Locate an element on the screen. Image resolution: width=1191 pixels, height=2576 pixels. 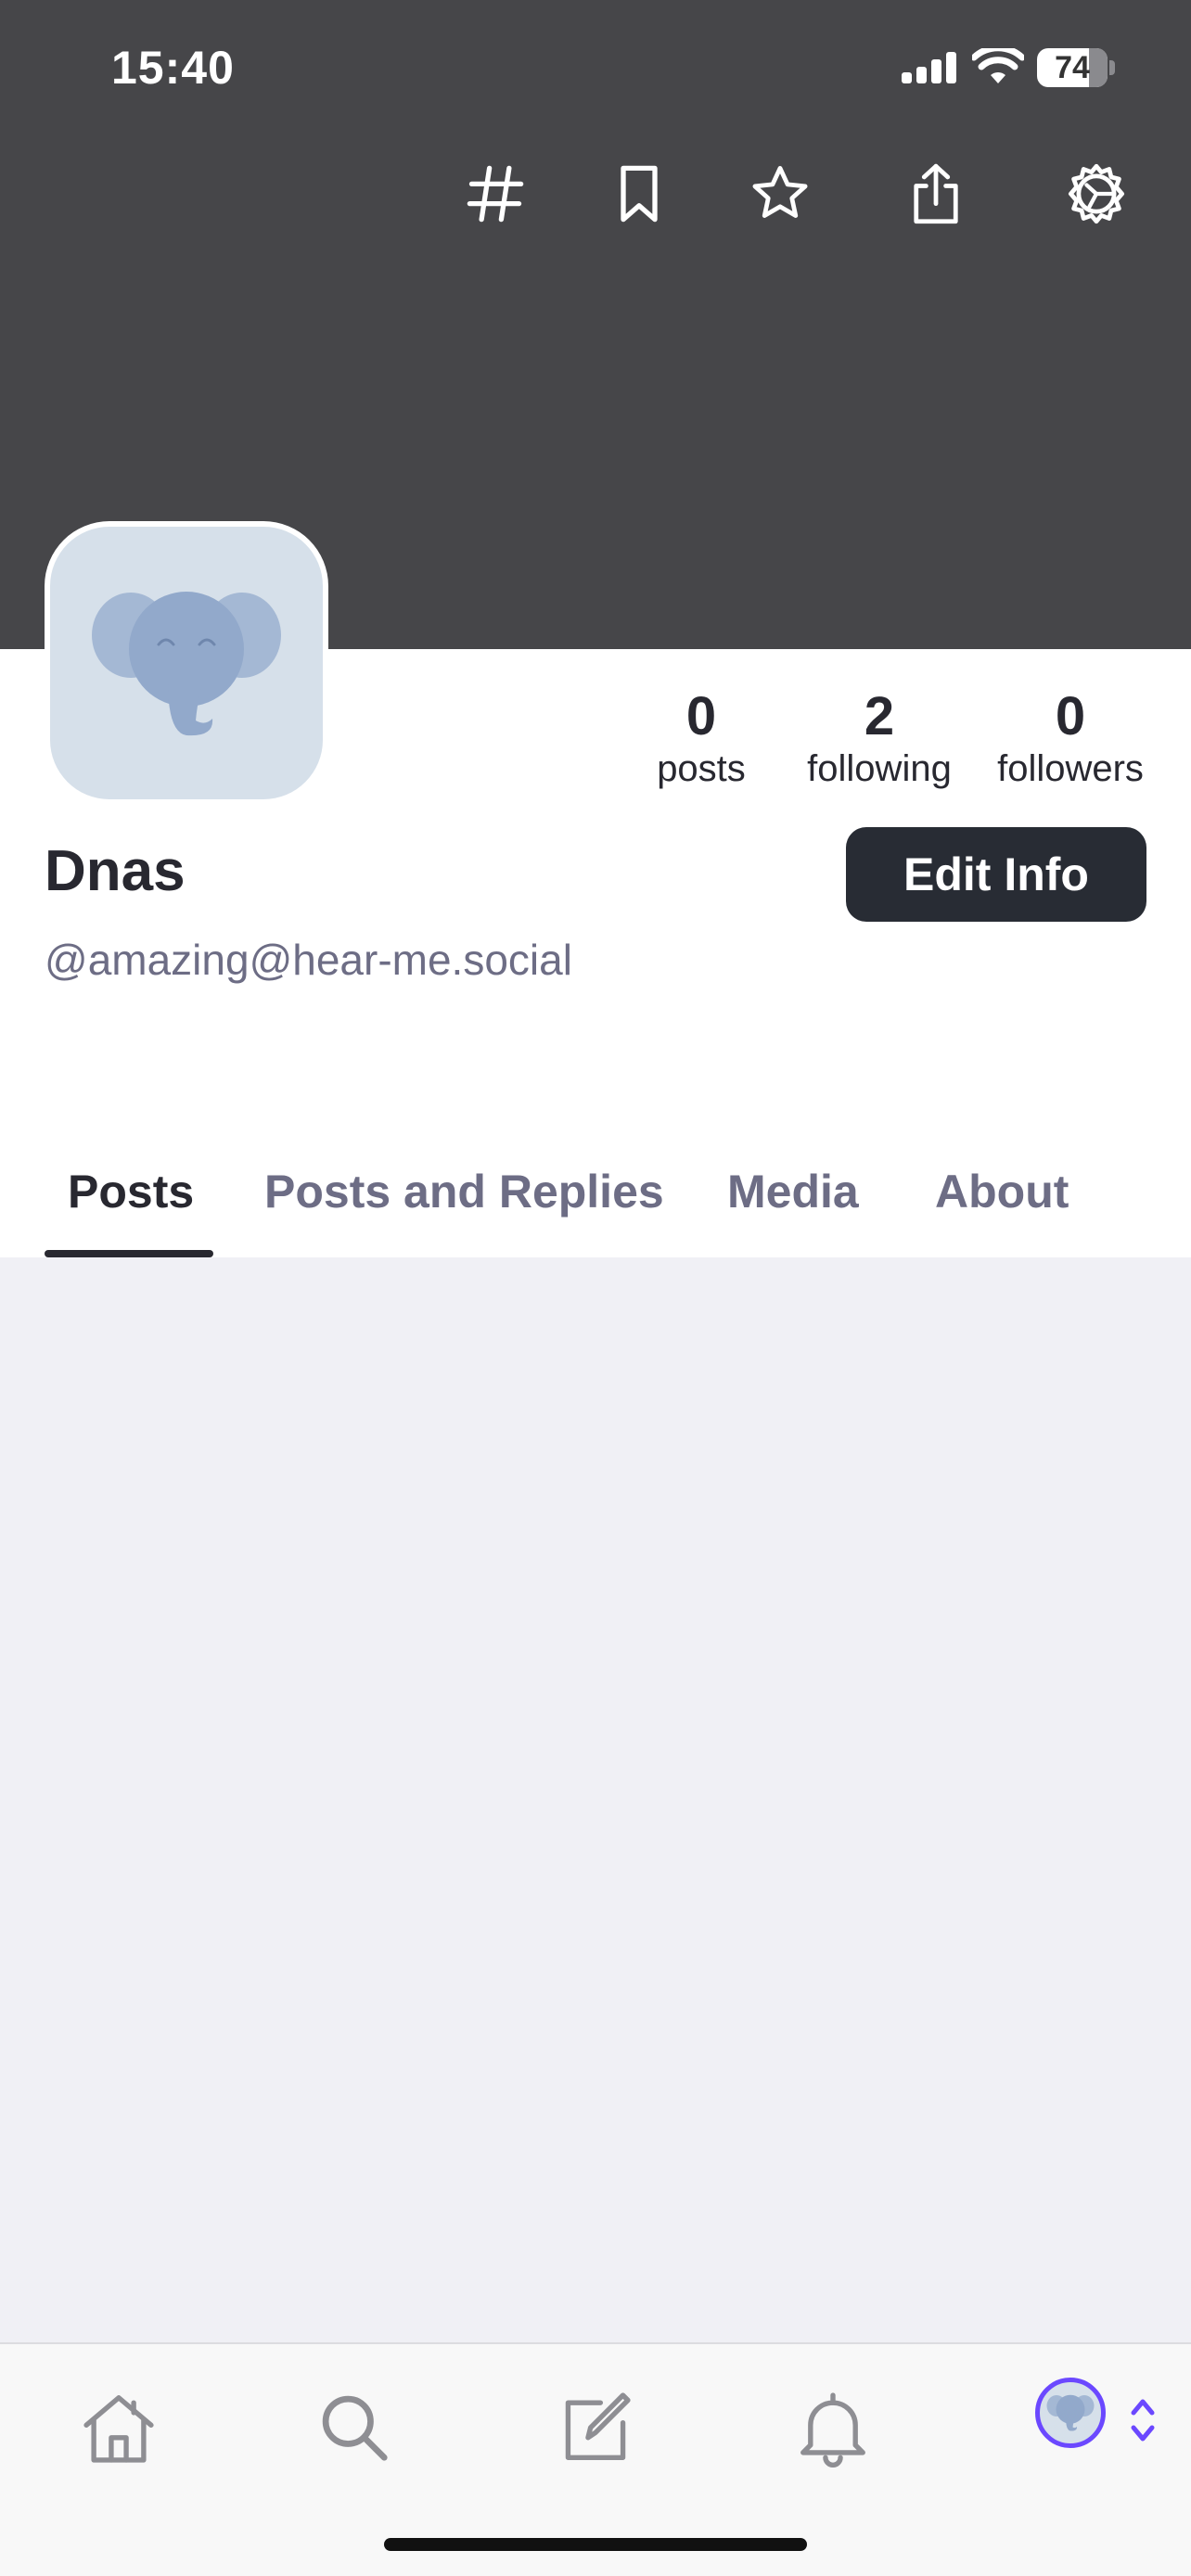
tab-search is located at coordinates (354, 2427).